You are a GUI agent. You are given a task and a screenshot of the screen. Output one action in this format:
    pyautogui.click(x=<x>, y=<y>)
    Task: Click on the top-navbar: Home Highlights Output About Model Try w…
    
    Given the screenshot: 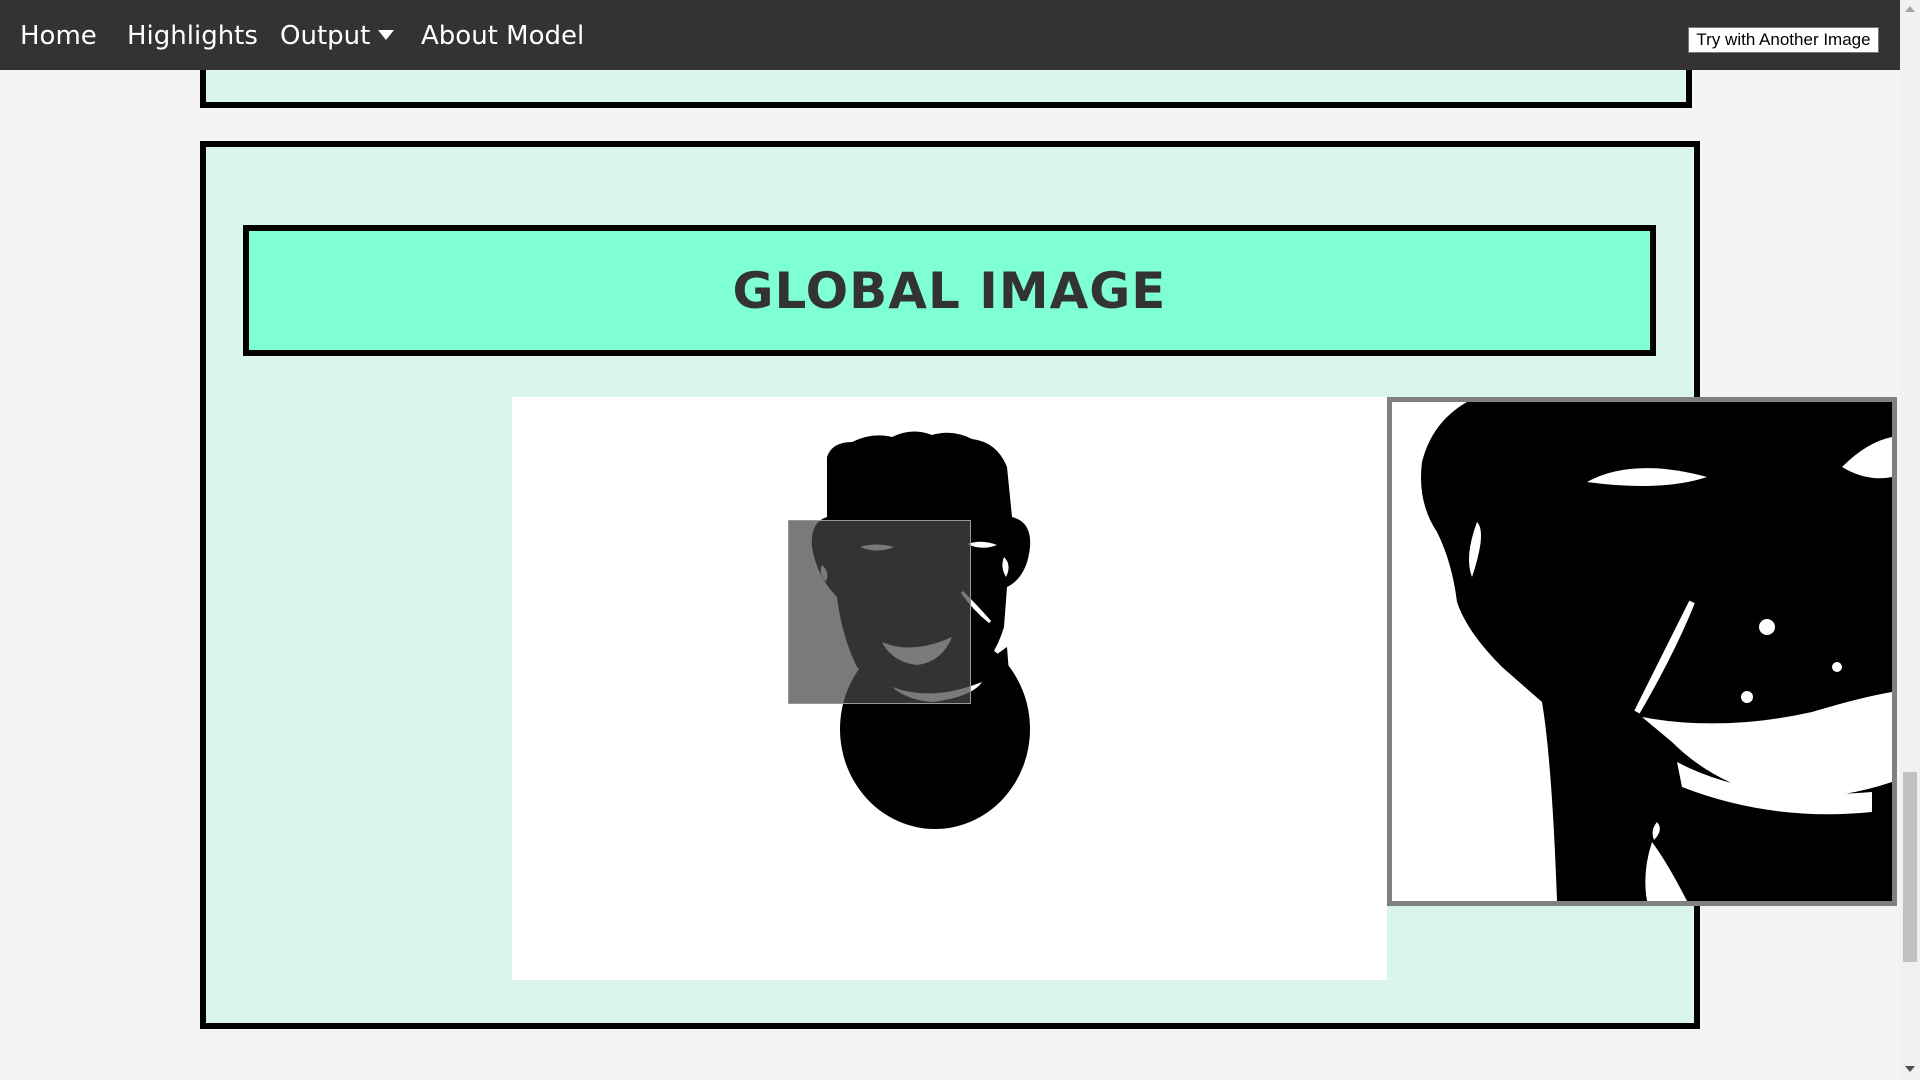 What is the action you would take?
    pyautogui.click(x=950, y=35)
    